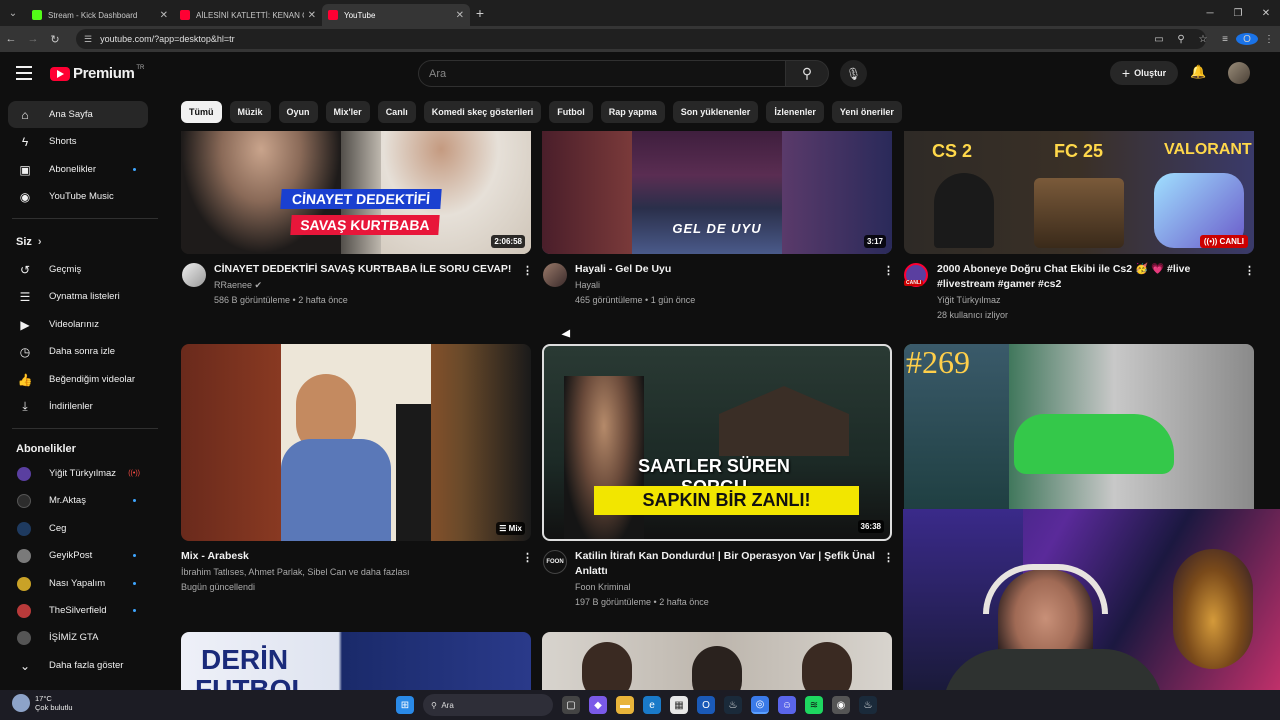 The image size is (1280, 720). What do you see at coordinates (571, 705) in the screenshot?
I see `task-view-icon: ▢` at bounding box center [571, 705].